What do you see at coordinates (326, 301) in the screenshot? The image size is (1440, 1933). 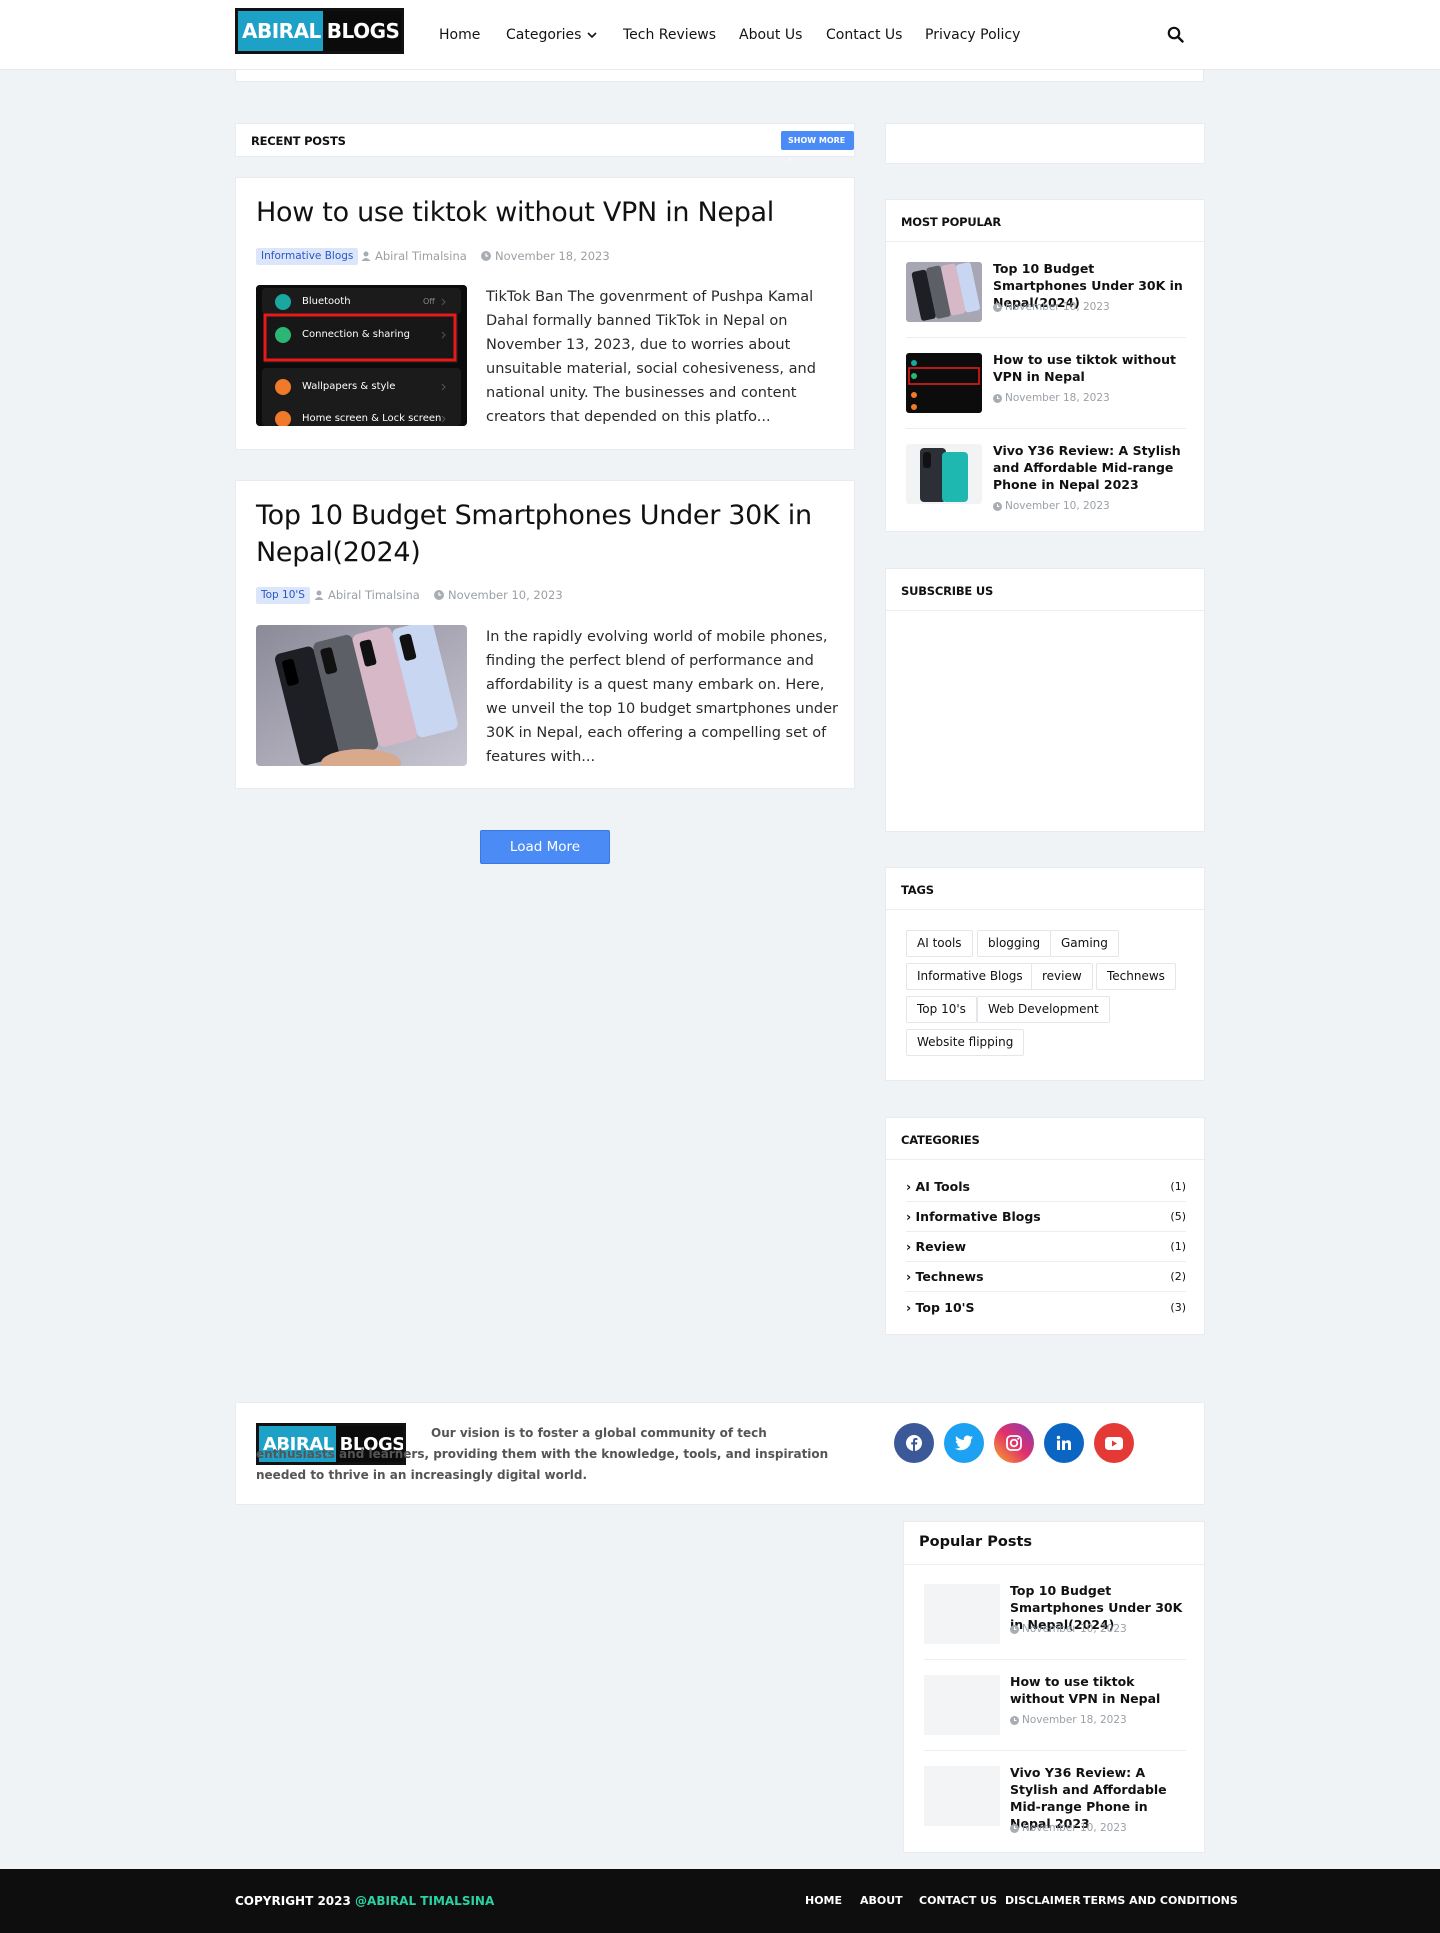 I see `thumb-text-bluetooth: Bluetooth` at bounding box center [326, 301].